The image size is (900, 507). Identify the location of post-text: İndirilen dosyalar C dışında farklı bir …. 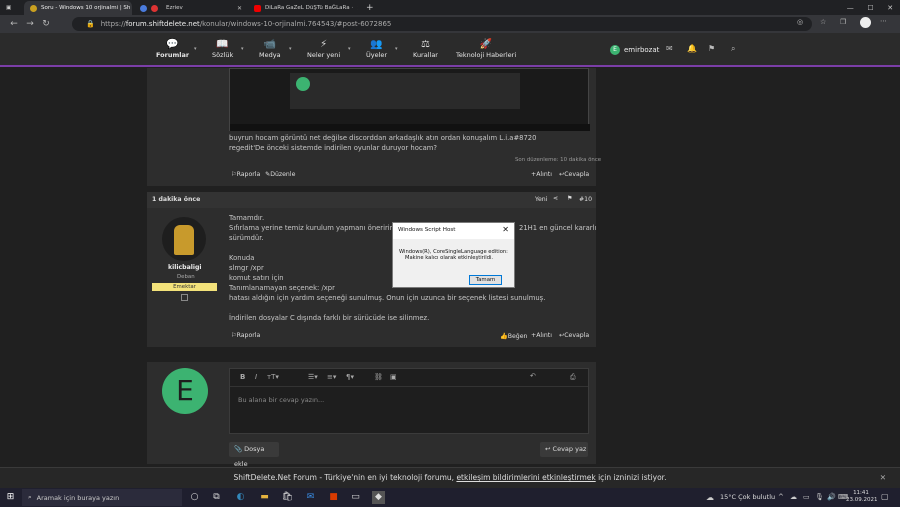
(329, 318).